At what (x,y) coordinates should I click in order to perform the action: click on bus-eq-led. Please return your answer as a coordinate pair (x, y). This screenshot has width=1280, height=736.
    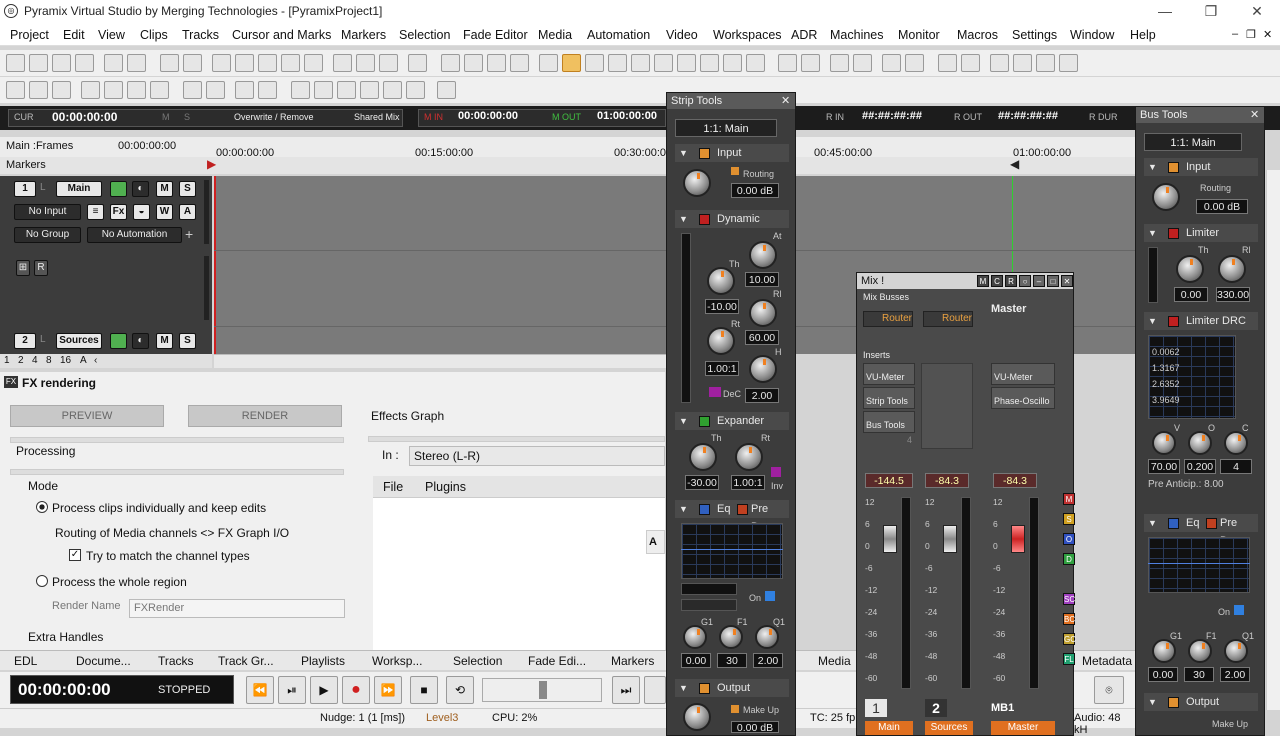
    Looking at the image, I should click on (1173, 523).